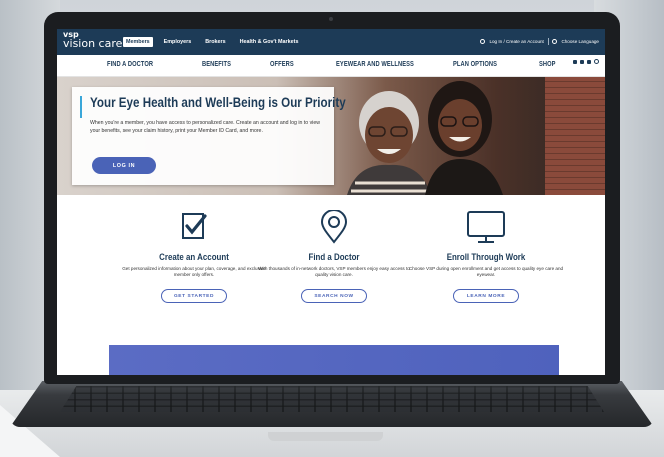  Describe the element at coordinates (93, 43) in the screenshot. I see `logo-vision-care-text: vision care` at that location.